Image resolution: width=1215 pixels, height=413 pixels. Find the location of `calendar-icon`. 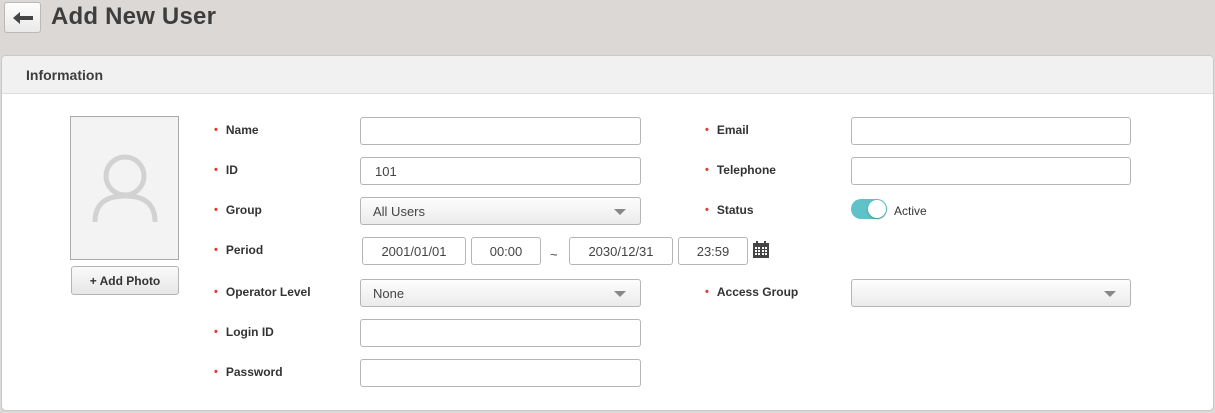

calendar-icon is located at coordinates (761, 249).